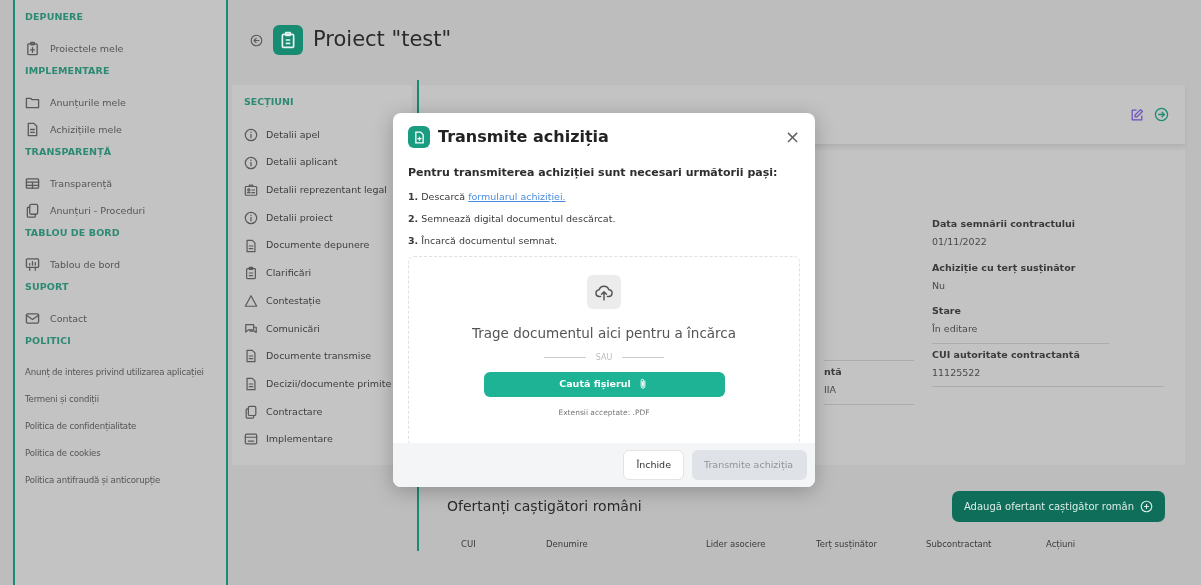  I want to click on column-header: CUI, so click(469, 544).